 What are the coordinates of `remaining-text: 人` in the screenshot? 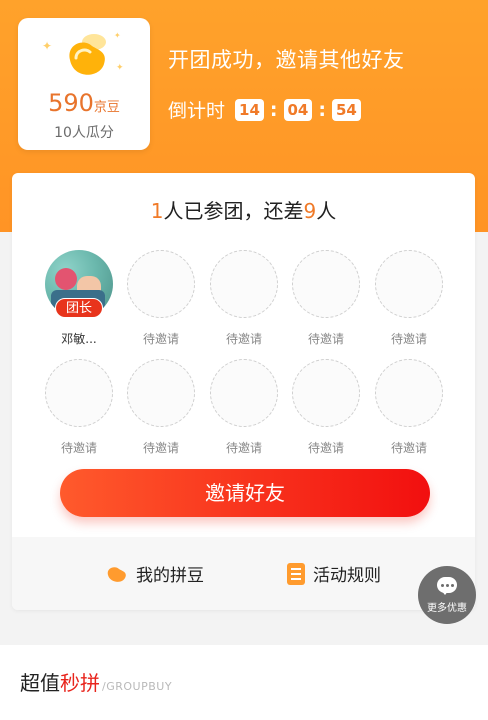 It's located at (326, 211).